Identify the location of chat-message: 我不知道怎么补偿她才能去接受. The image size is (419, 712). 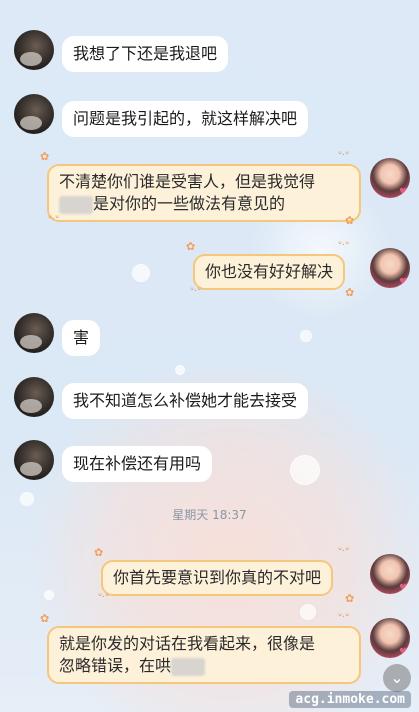
(185, 401).